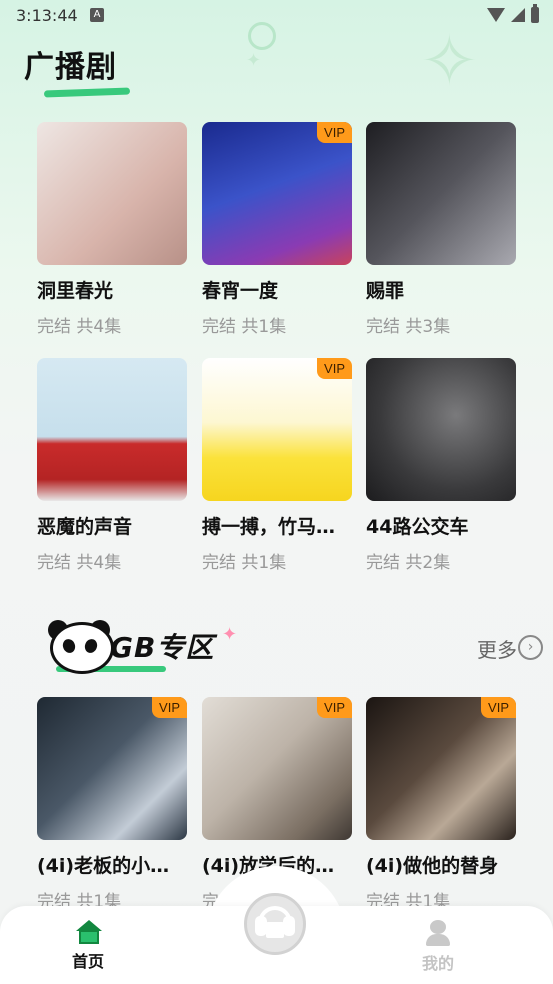 The image size is (553, 984). Describe the element at coordinates (88, 946) in the screenshot. I see `tab-home: 首页` at that location.